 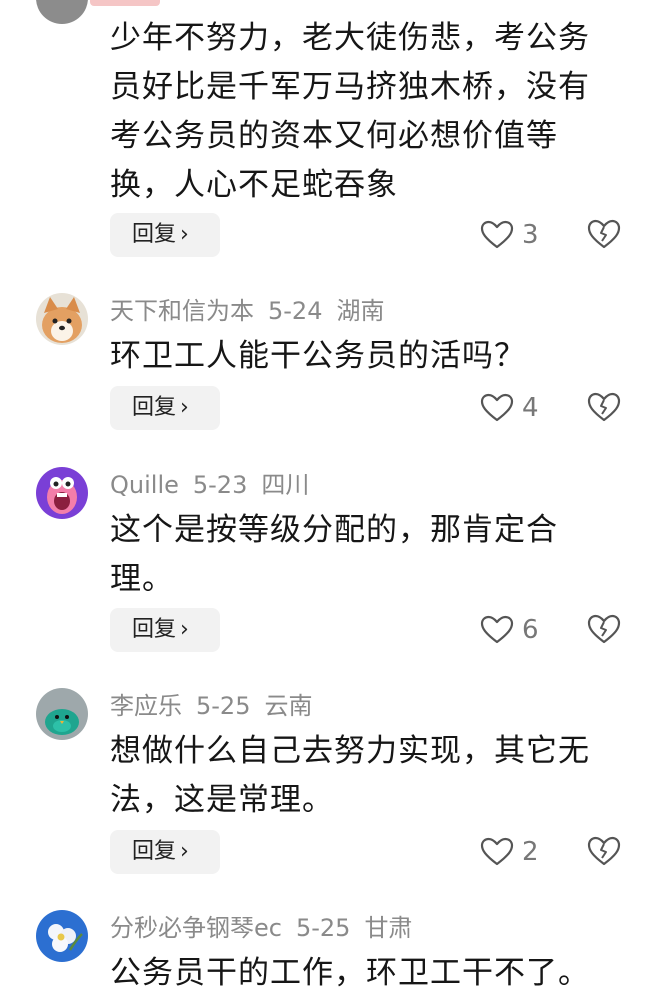 What do you see at coordinates (530, 235) in the screenshot?
I see `like-count: 3` at bounding box center [530, 235].